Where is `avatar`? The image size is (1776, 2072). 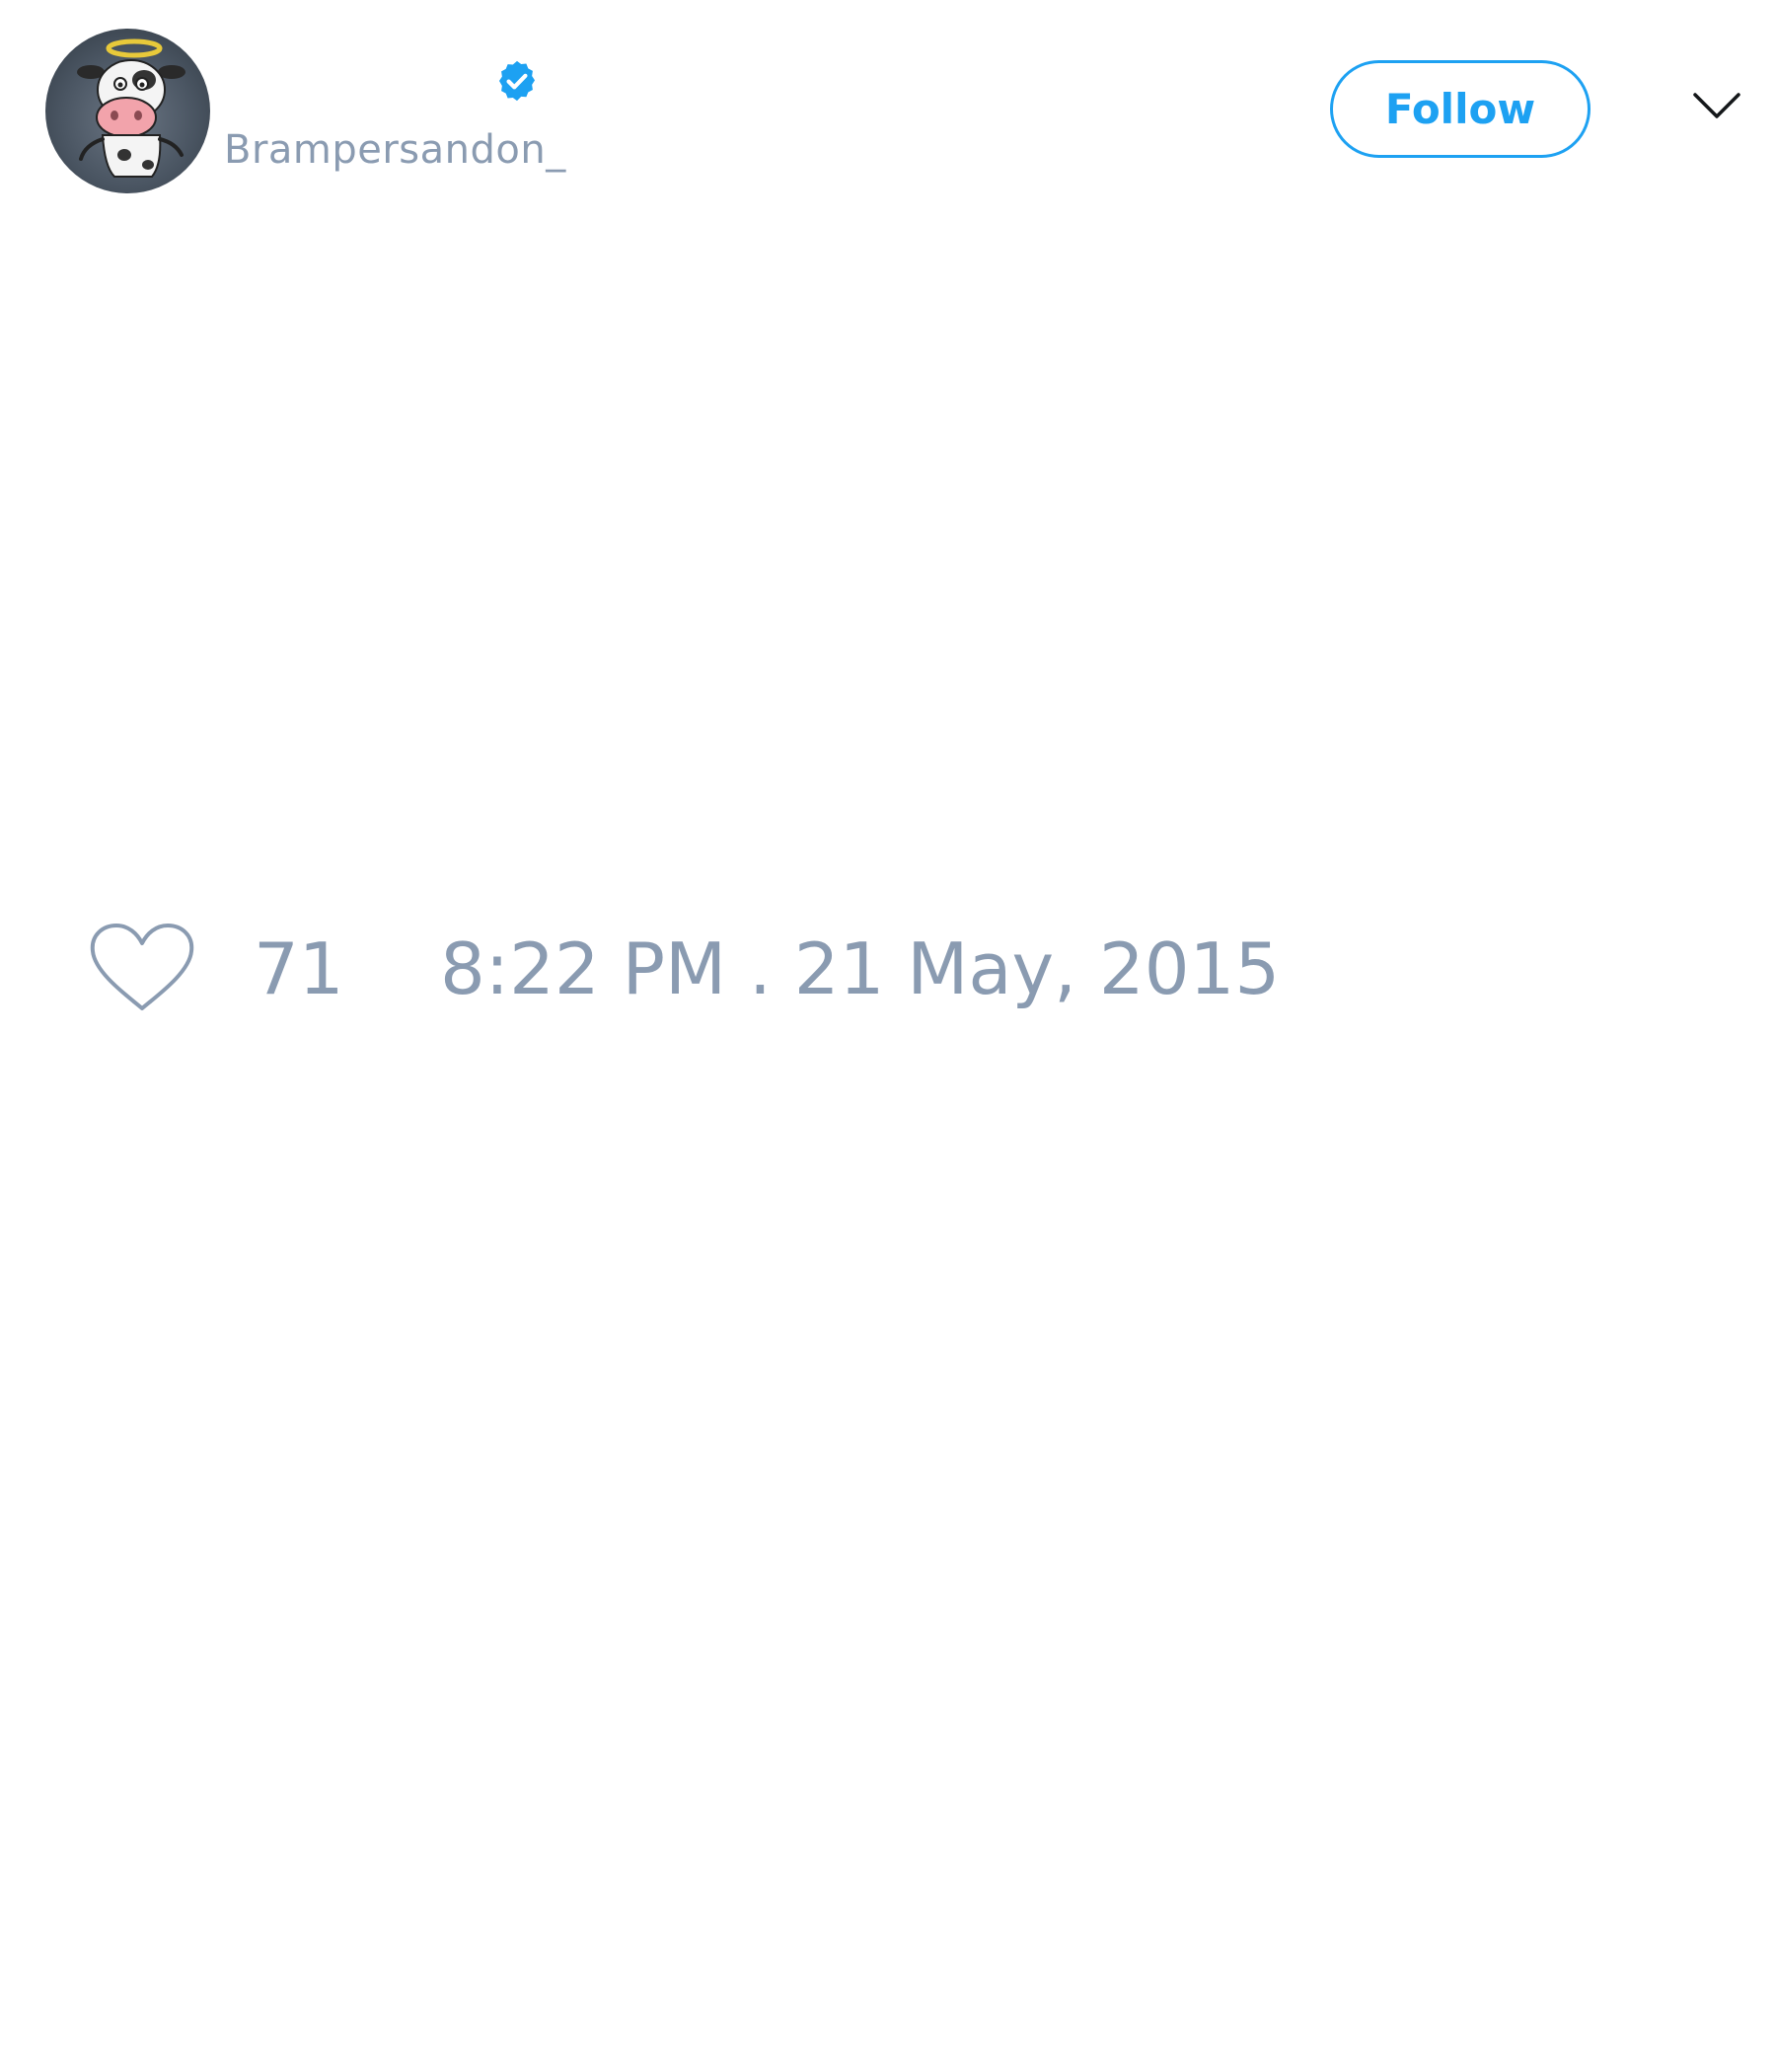 avatar is located at coordinates (128, 111).